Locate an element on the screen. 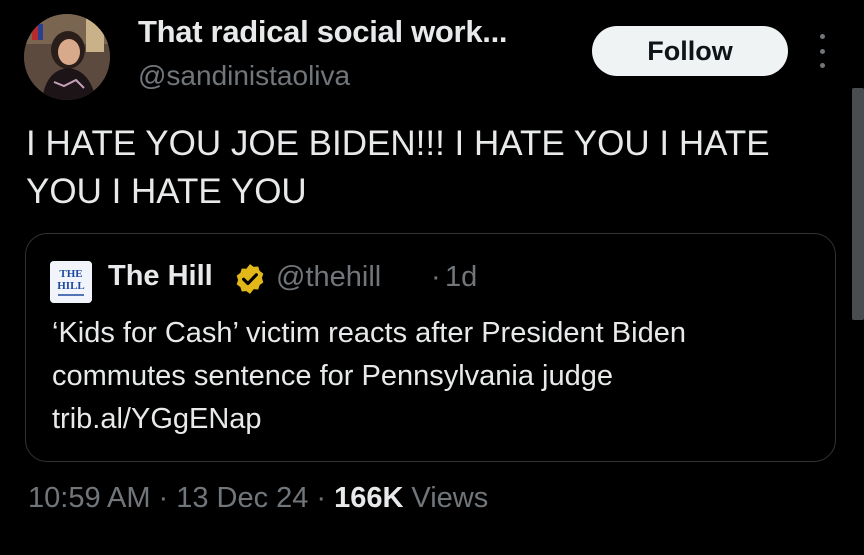 This screenshot has width=864, height=555. verified-badge-icon is located at coordinates (250, 279).